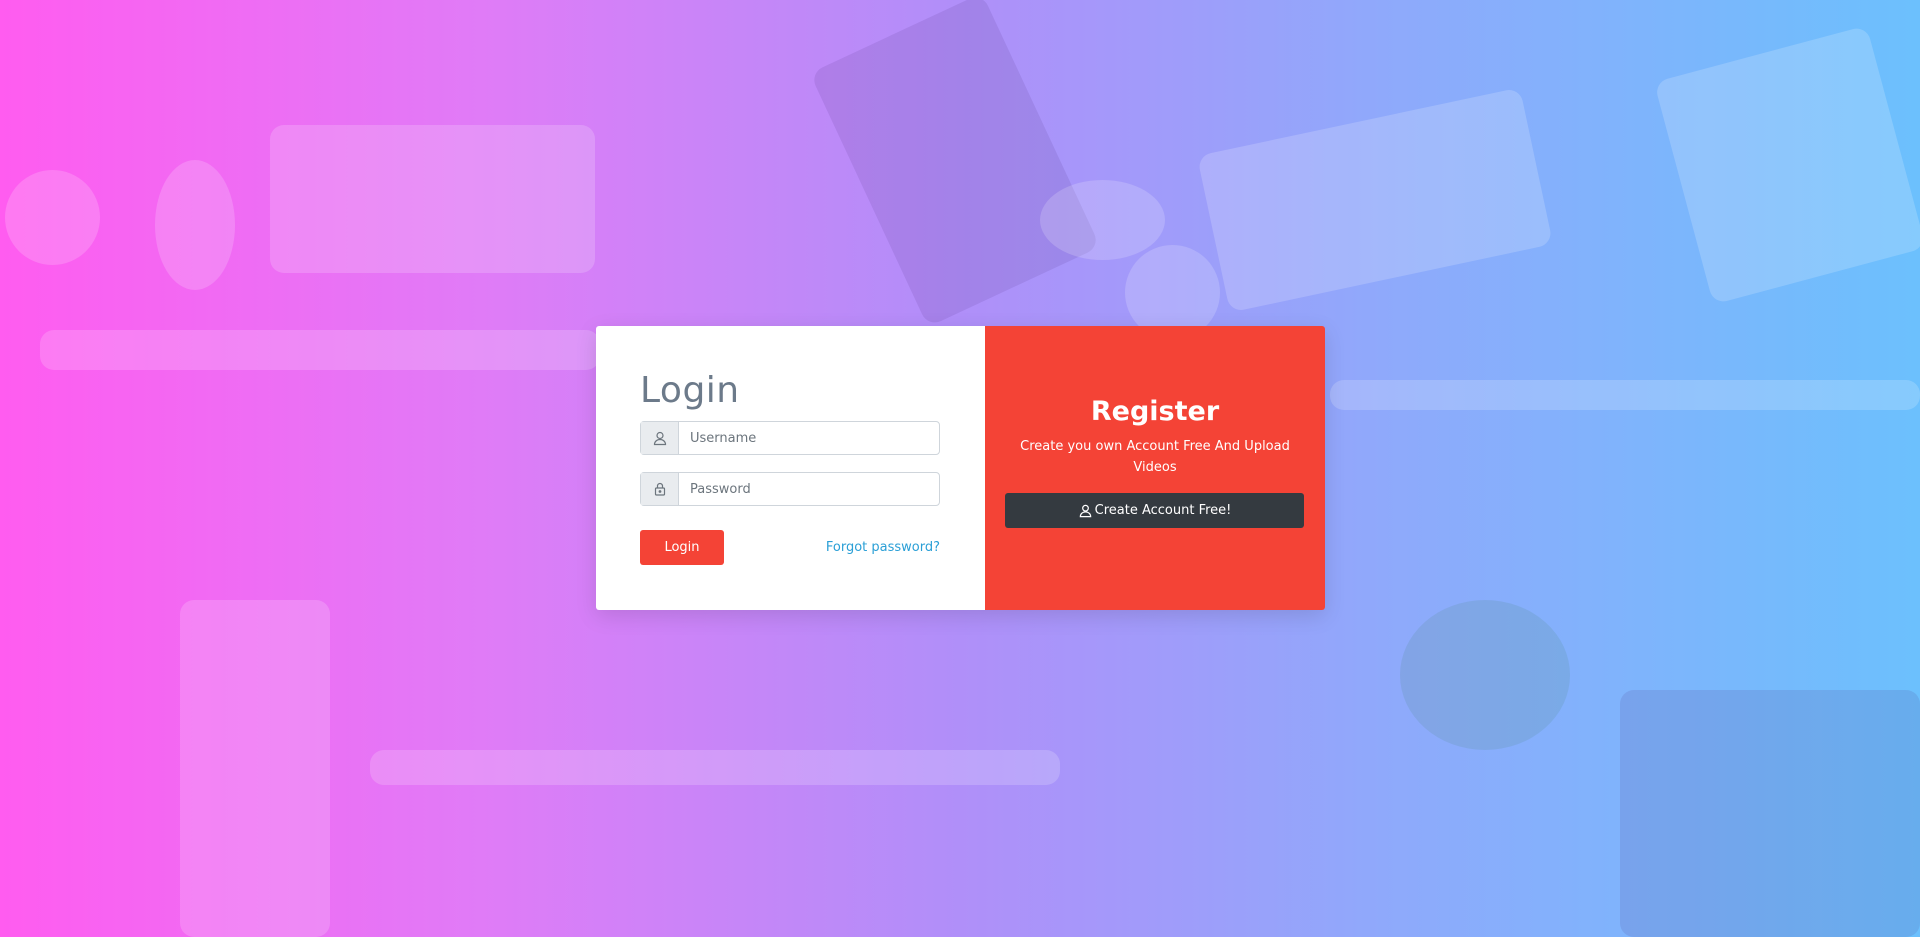 This screenshot has width=1920, height=937. Describe the element at coordinates (690, 390) in the screenshot. I see `login-title: Login` at that location.